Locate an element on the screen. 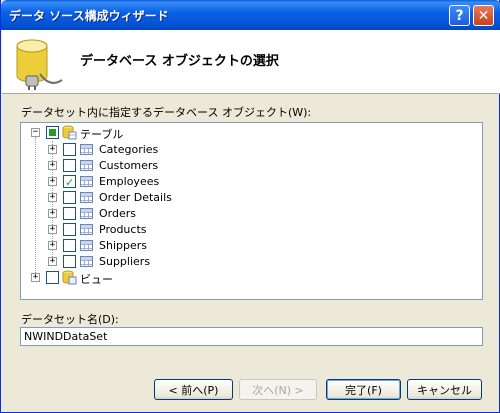 This screenshot has height=413, width=500. finish-button: 完了(F) is located at coordinates (363, 389).